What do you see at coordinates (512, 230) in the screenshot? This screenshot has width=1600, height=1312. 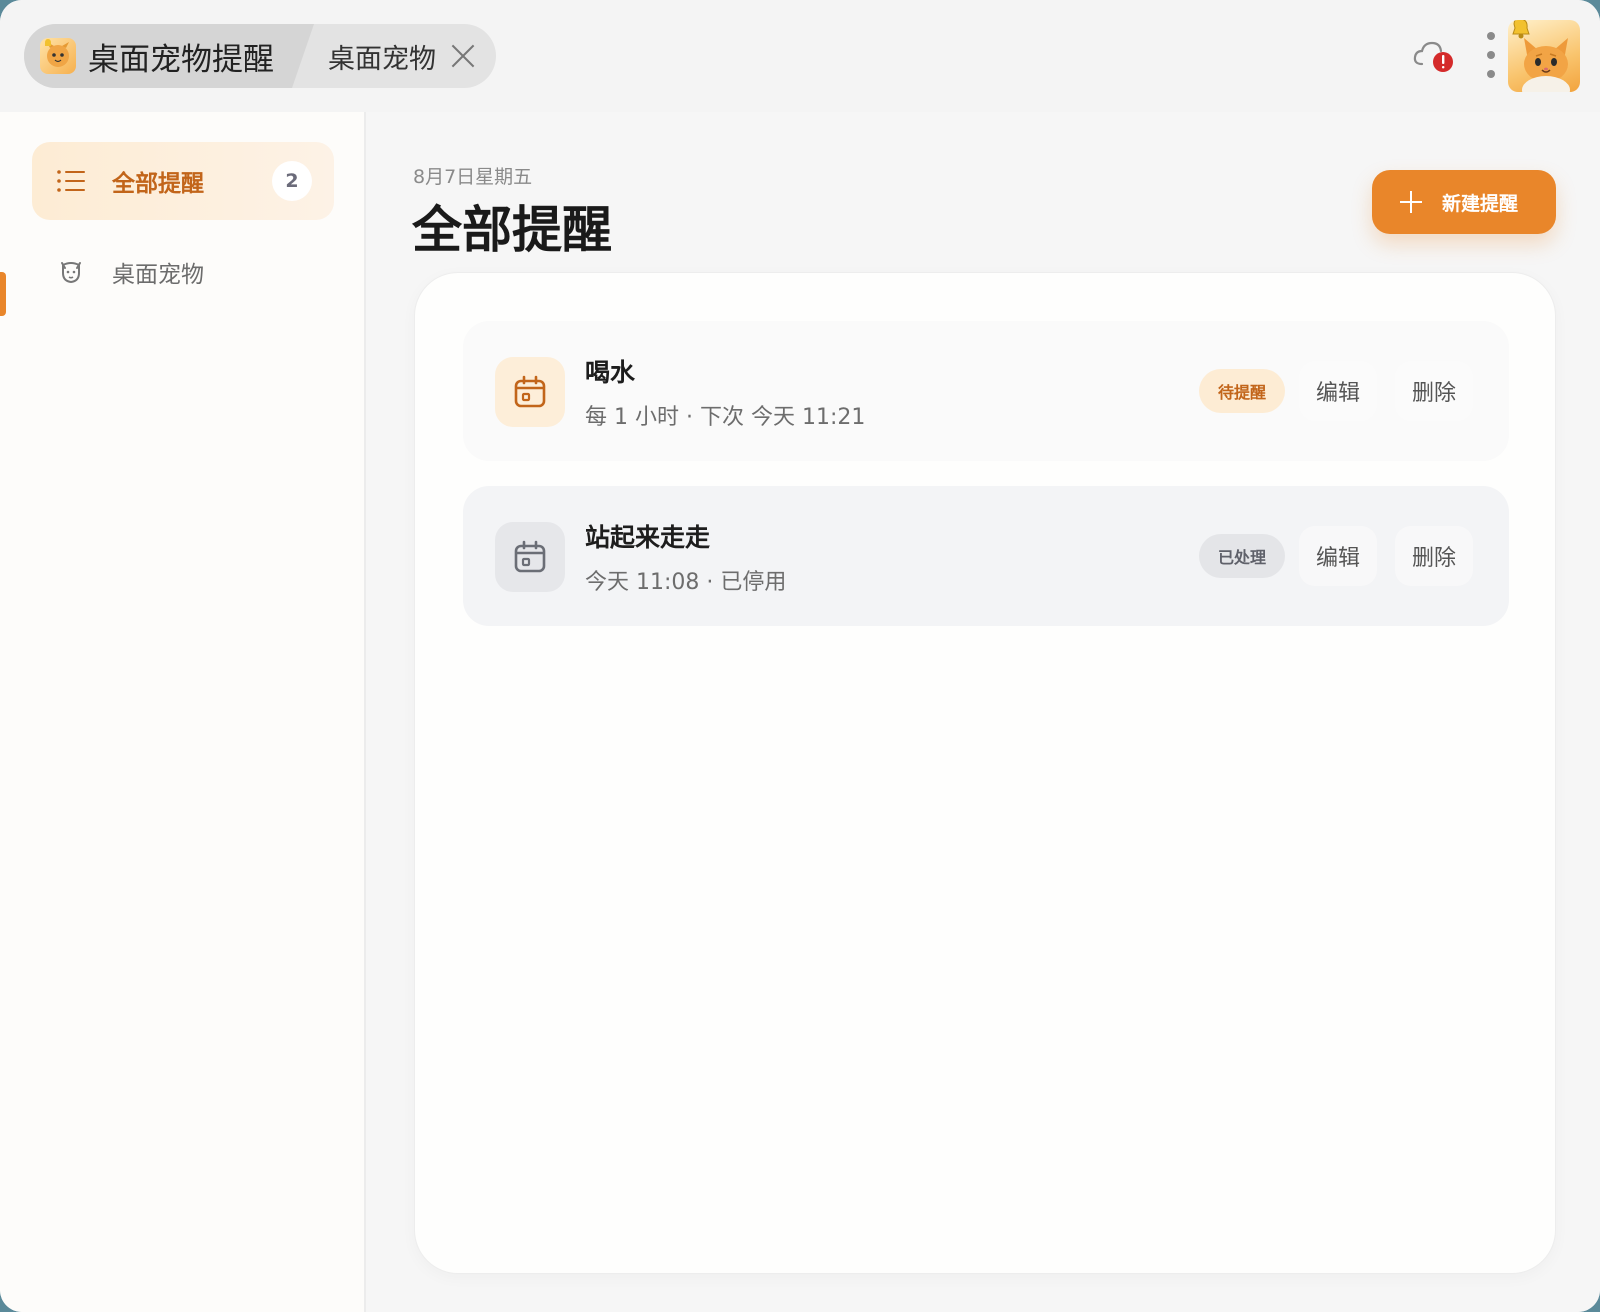 I see `page-title: 全部提醒` at bounding box center [512, 230].